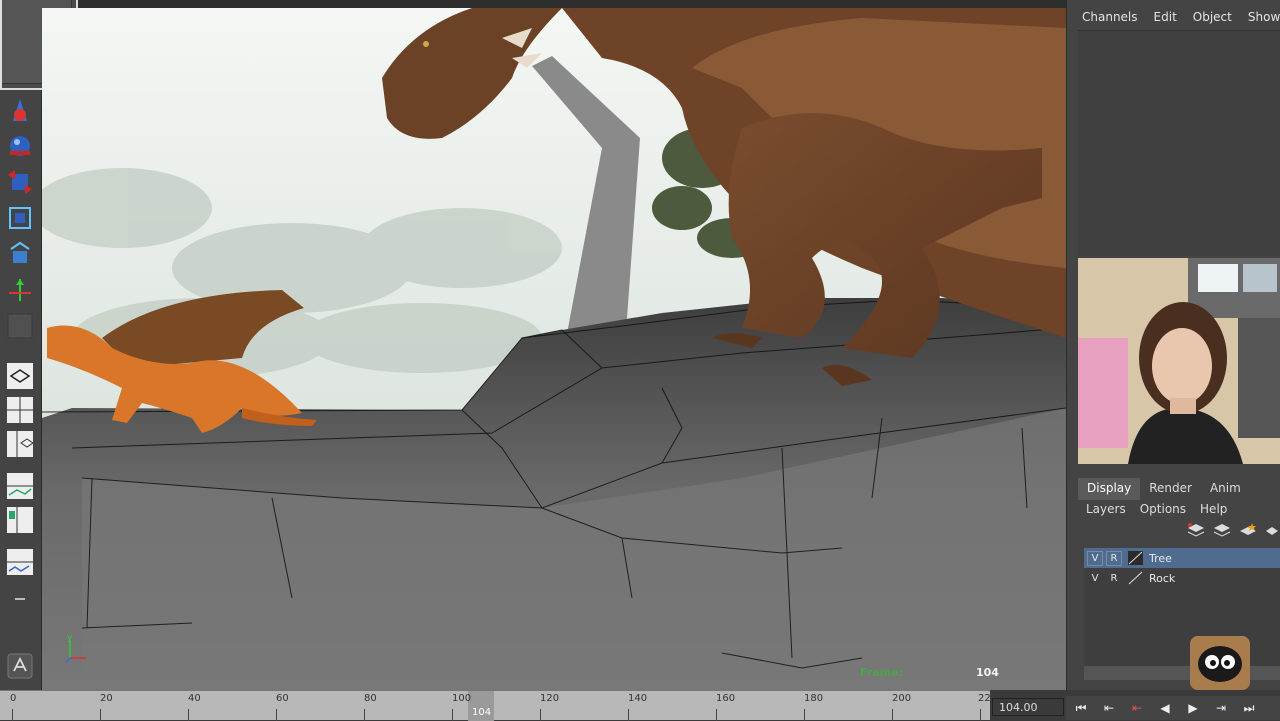  I want to click on tick-label: 60, so click(282, 698).